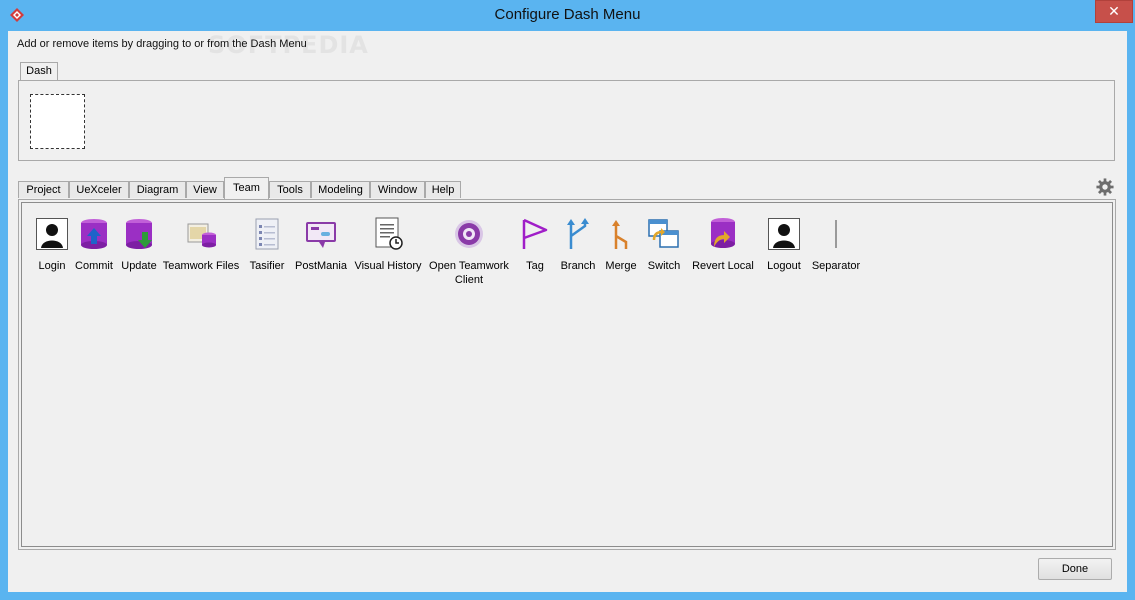 This screenshot has width=1135, height=600. I want to click on item-label: Visual History, so click(388, 266).